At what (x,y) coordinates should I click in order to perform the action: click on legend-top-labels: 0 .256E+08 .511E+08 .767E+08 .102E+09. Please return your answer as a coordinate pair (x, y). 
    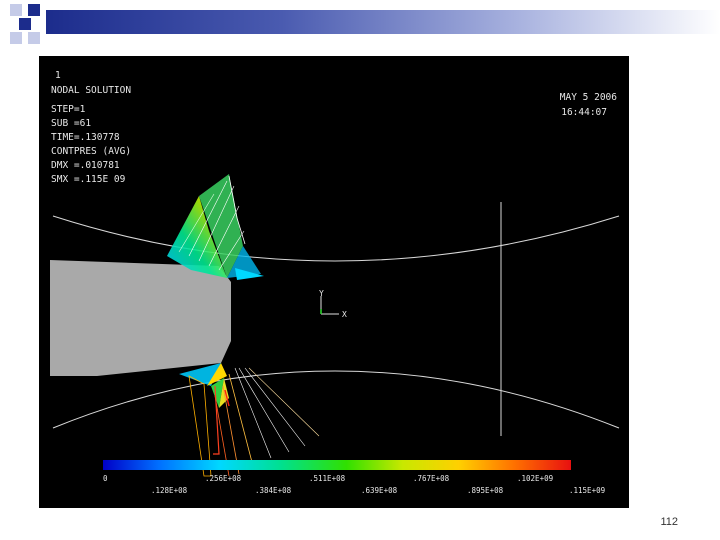
    Looking at the image, I should click on (328, 478).